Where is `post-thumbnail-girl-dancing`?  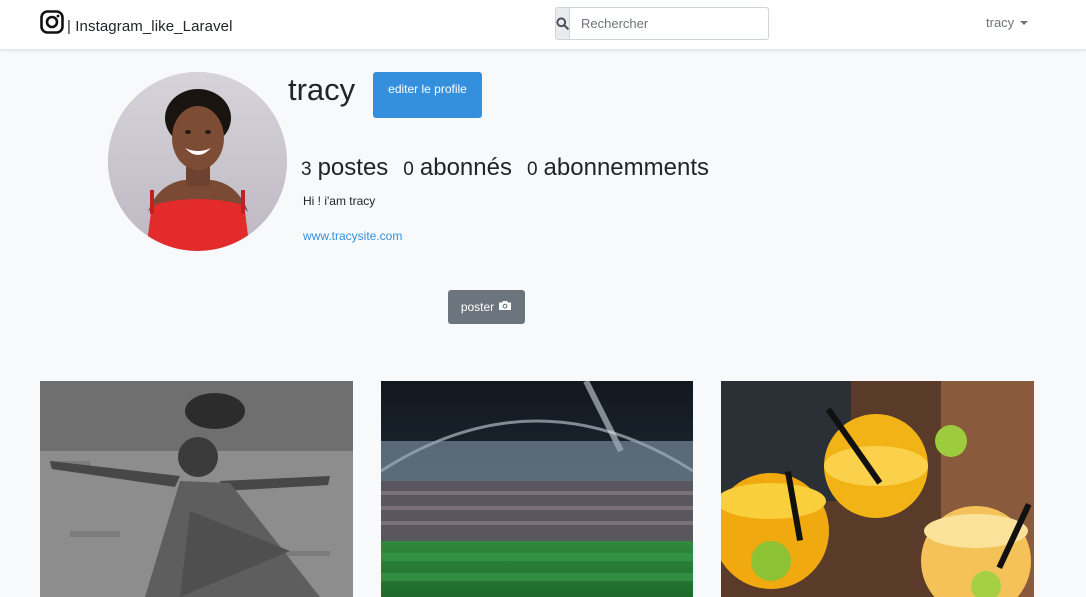 post-thumbnail-girl-dancing is located at coordinates (196, 489).